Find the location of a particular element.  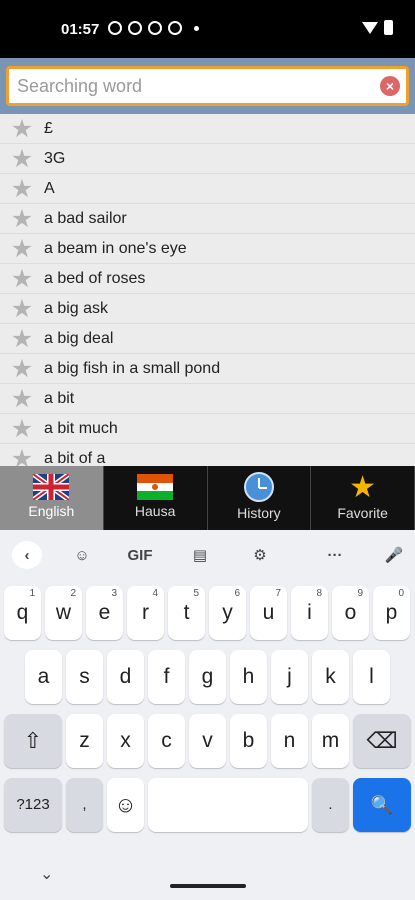

notification-icon is located at coordinates (135, 28).